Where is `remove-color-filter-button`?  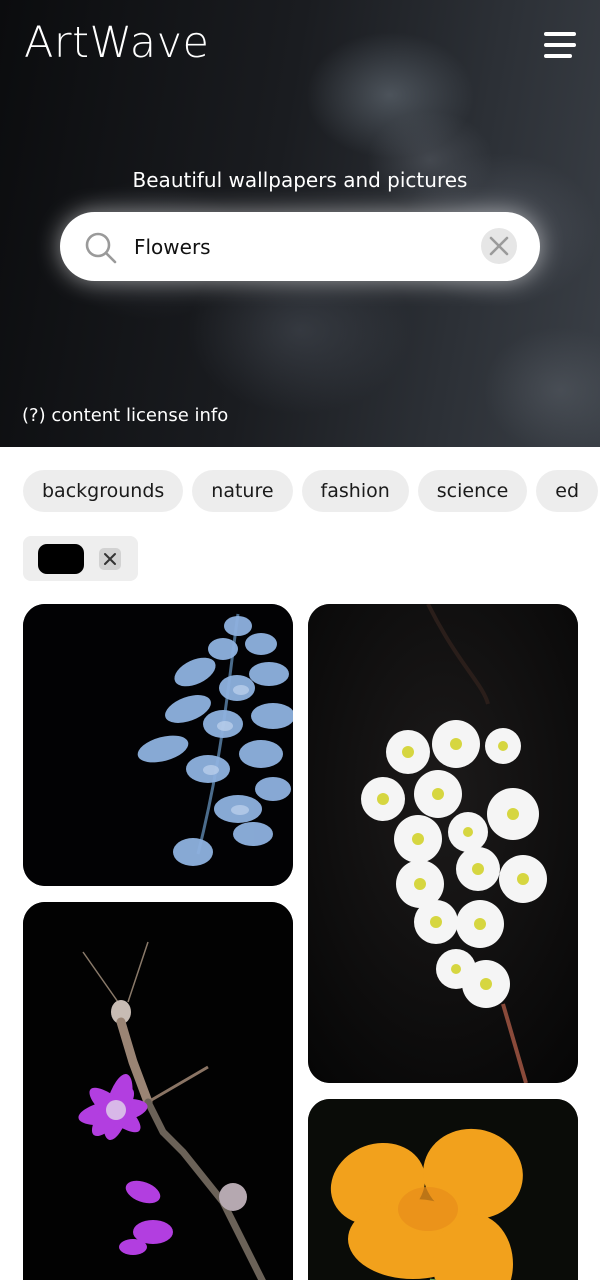
remove-color-filter-button is located at coordinates (110, 559).